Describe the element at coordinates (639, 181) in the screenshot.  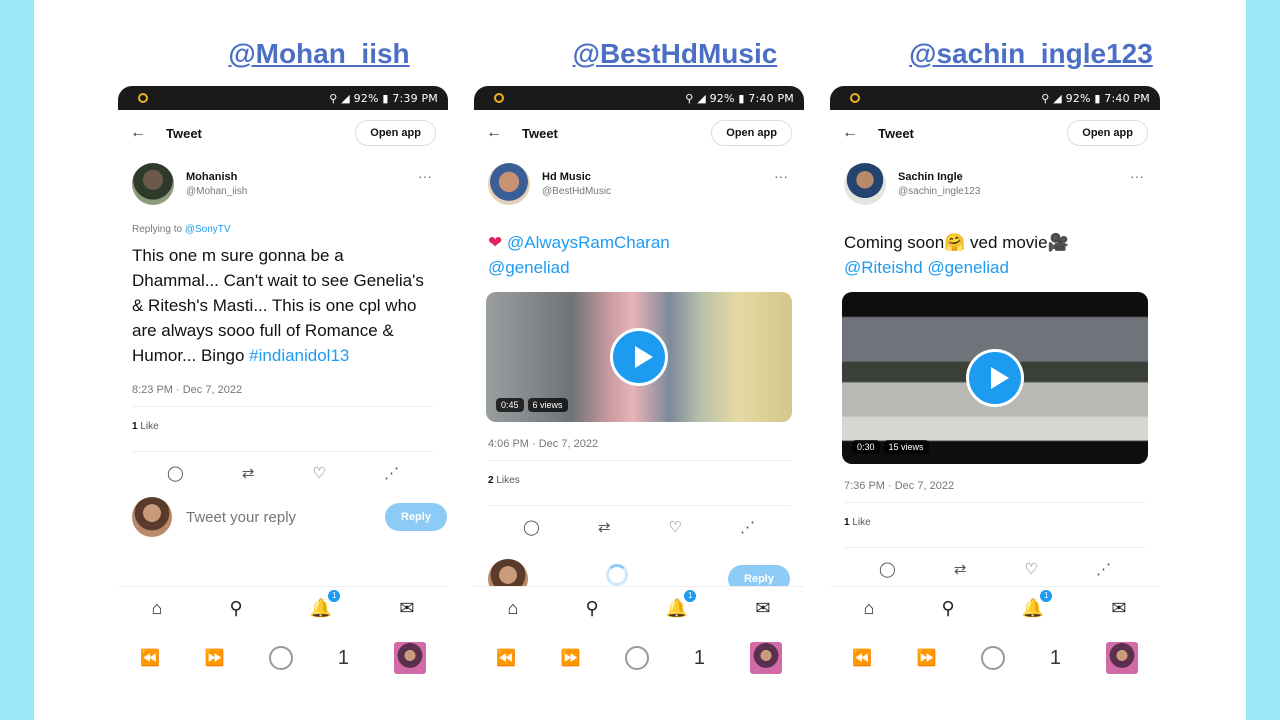
I see `tweet-author: Hd Music @BestHdMusic ···` at that location.